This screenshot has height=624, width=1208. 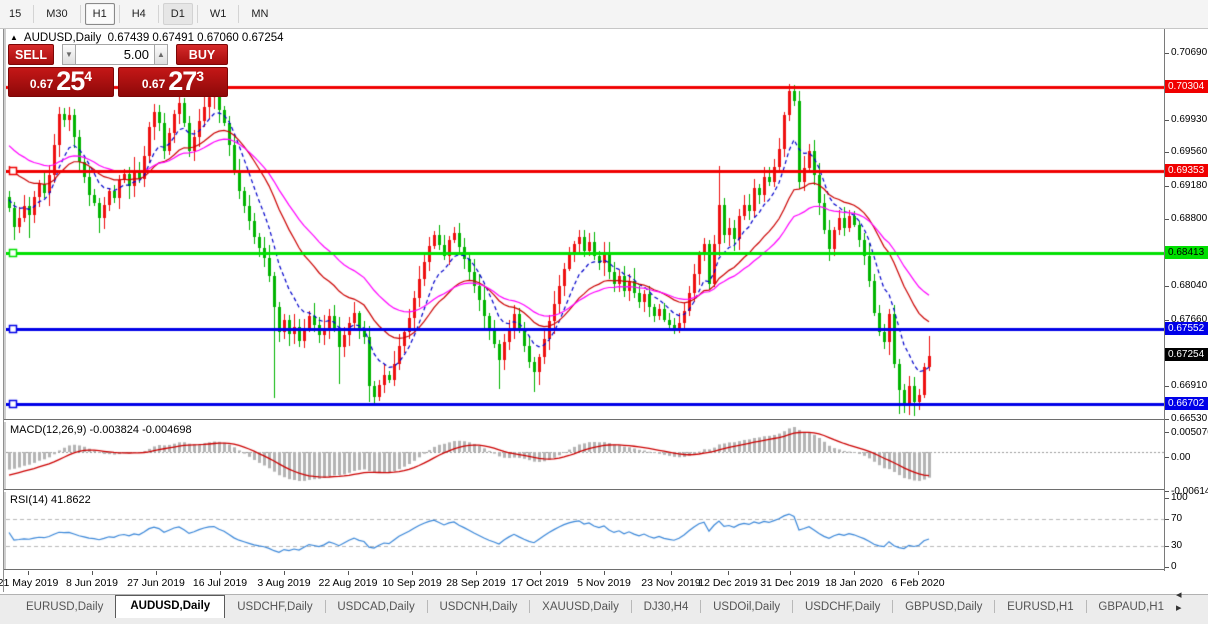 I want to click on price-tick-label: 0.69930, so click(x=1189, y=119).